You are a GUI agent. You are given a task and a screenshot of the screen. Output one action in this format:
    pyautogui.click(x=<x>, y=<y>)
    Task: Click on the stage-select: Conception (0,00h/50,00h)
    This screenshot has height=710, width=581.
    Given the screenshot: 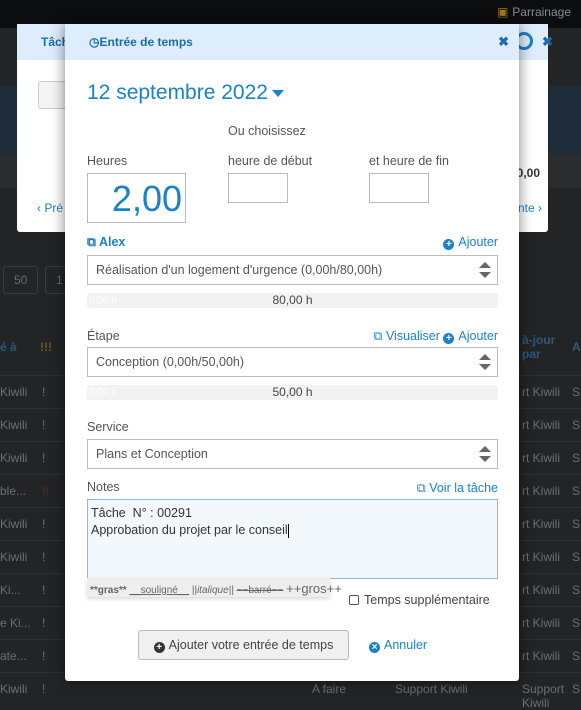 What is the action you would take?
    pyautogui.click(x=292, y=362)
    